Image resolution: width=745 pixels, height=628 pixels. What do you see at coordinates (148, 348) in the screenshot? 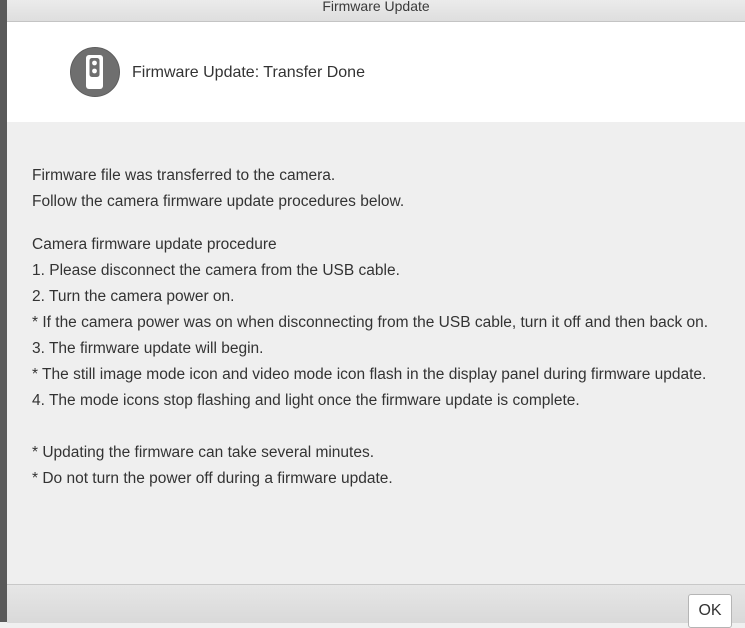
I see `procedure-step: 3. The firmware update will begin.` at bounding box center [148, 348].